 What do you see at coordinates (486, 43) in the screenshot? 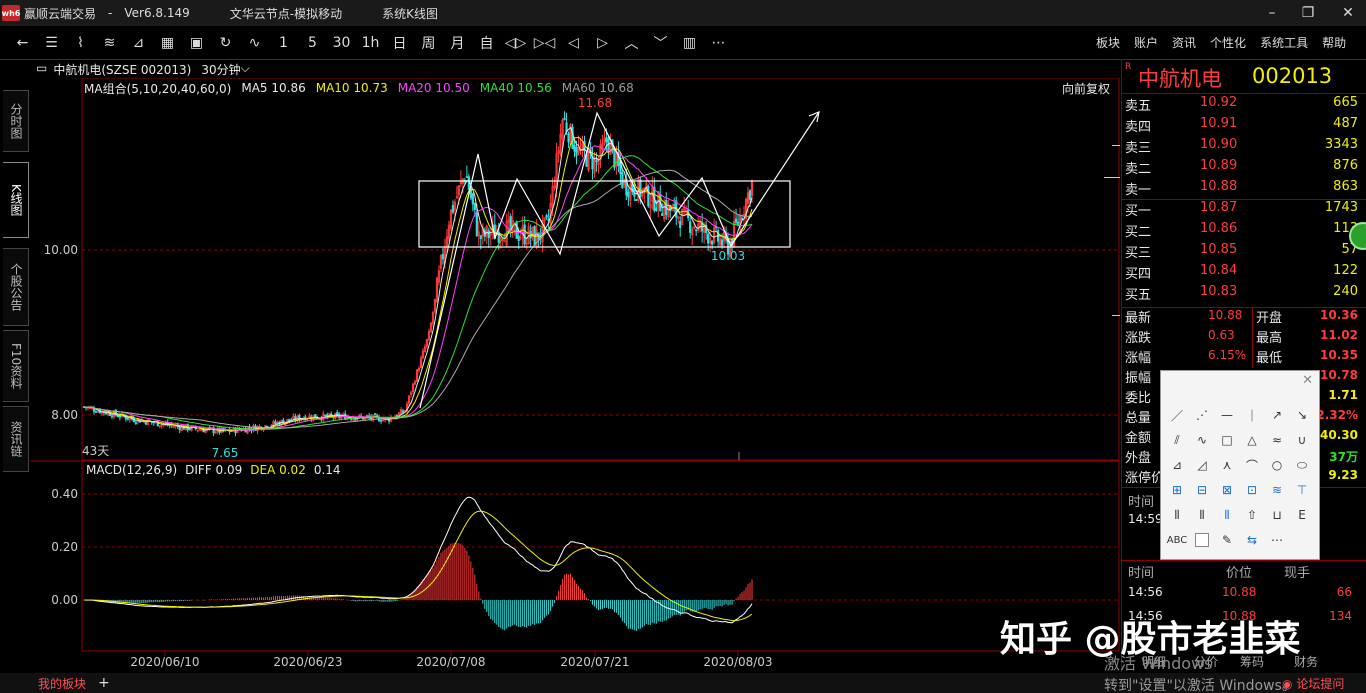
I see `toolbar-tool-16: 自` at bounding box center [486, 43].